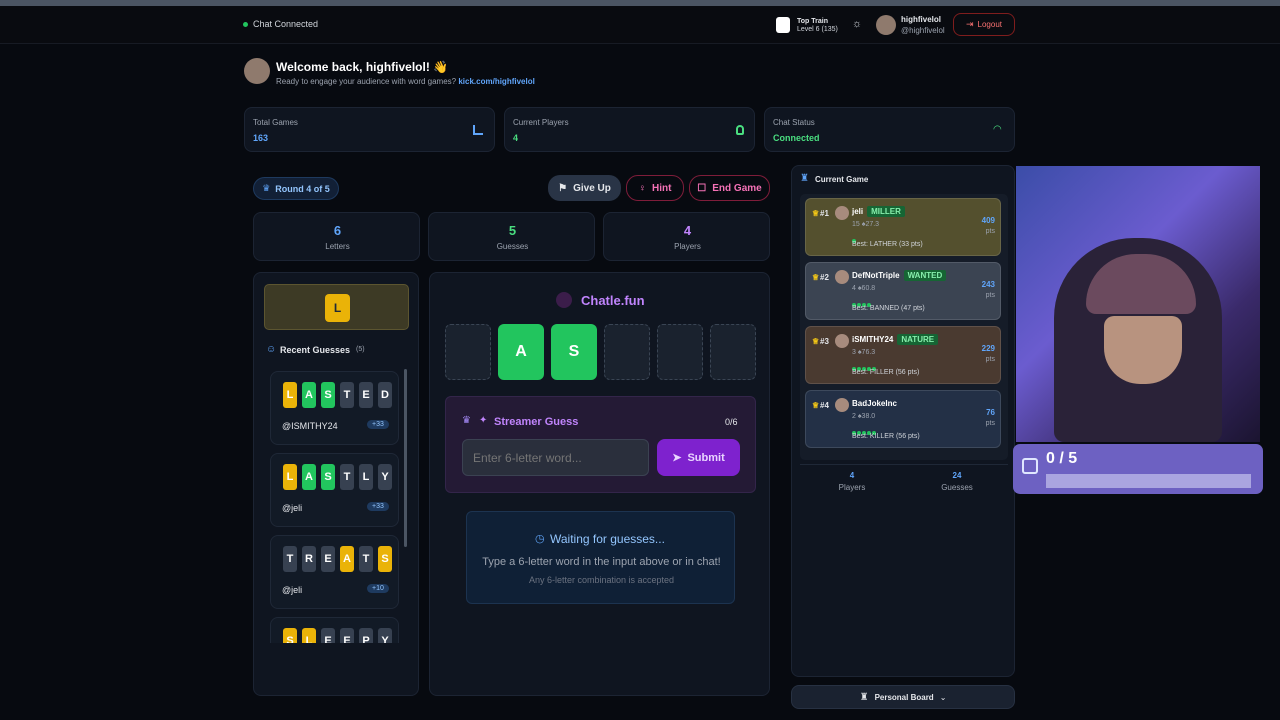 The width and height of the screenshot is (1280, 720). What do you see at coordinates (286, 24) in the screenshot?
I see `connection-status: Chat Connected` at bounding box center [286, 24].